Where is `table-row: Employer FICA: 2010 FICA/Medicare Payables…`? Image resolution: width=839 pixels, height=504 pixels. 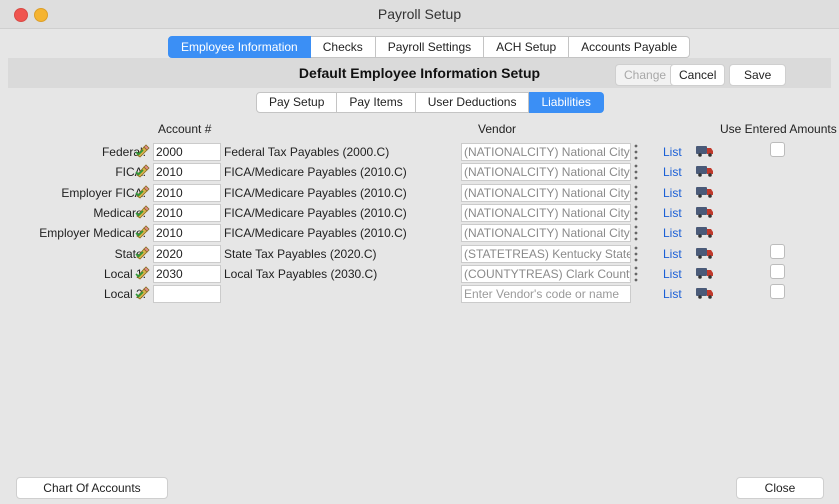
table-row: Employer FICA: 2010 FICA/Medicare Payables… is located at coordinates (419, 193).